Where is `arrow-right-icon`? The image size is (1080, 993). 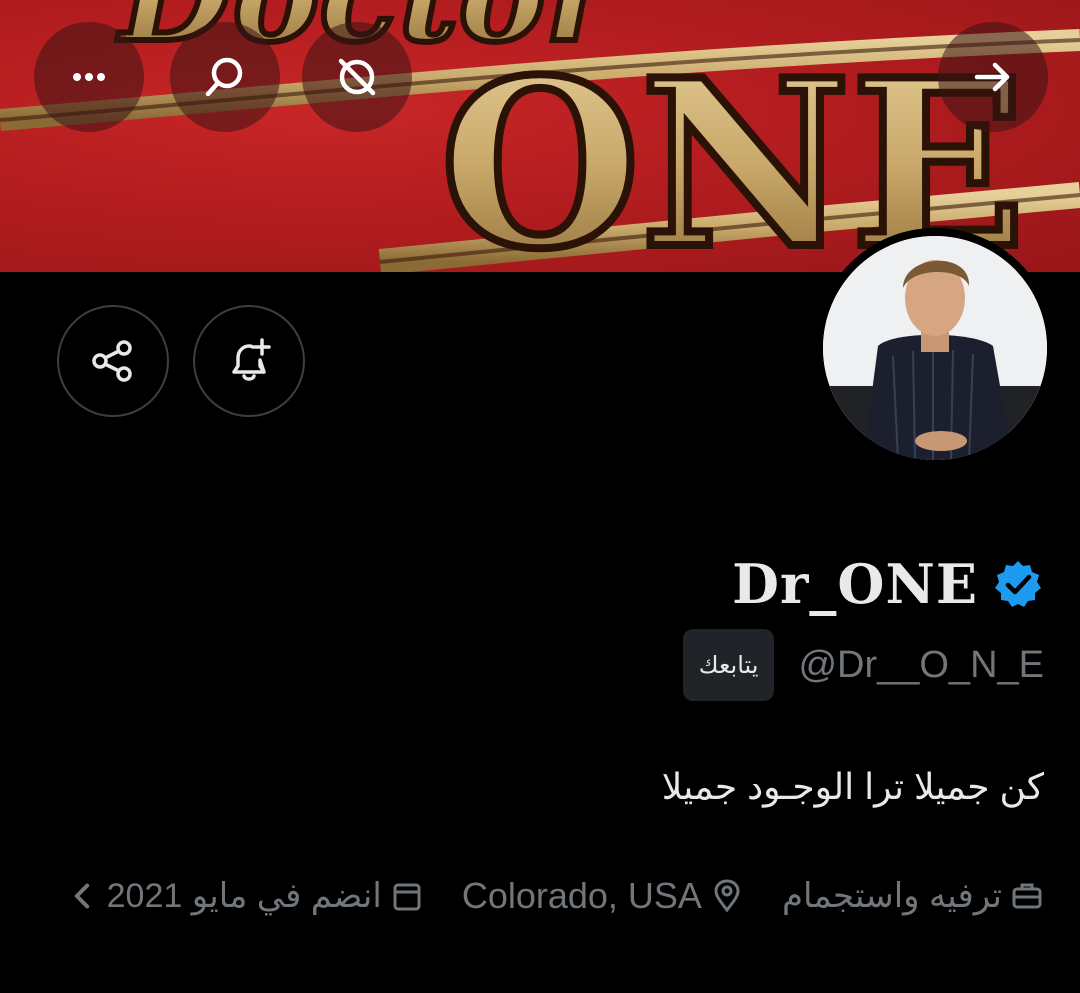
arrow-right-icon is located at coordinates (992, 77).